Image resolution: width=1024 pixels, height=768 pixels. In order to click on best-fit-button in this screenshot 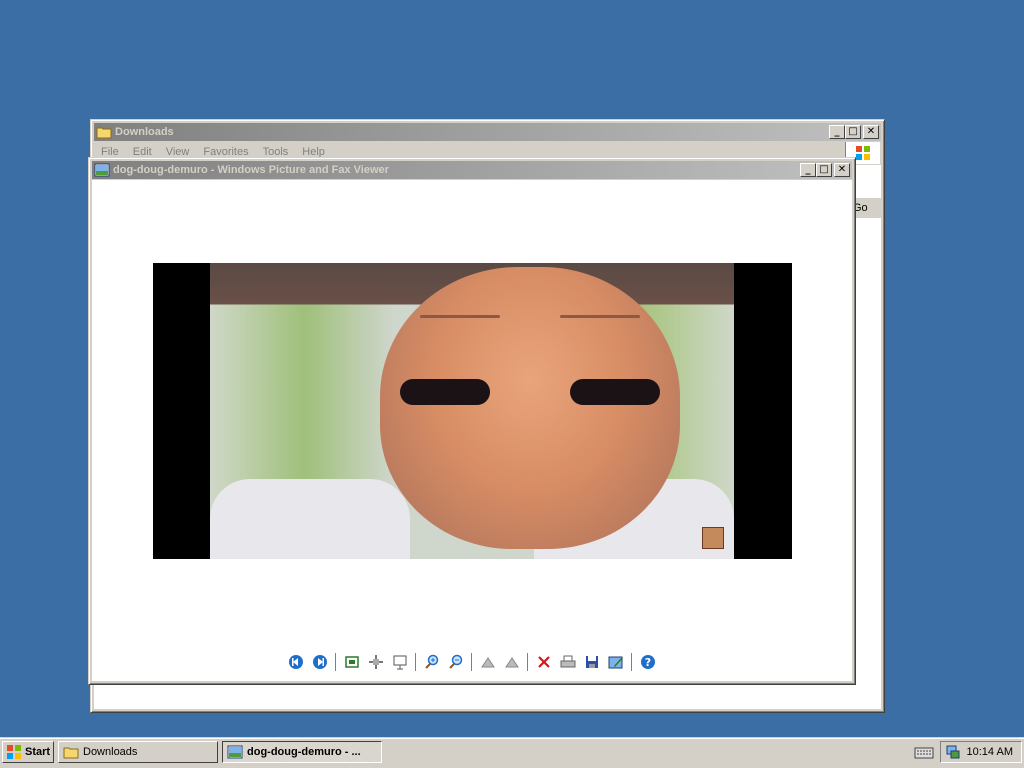, I will do `click(352, 662)`.